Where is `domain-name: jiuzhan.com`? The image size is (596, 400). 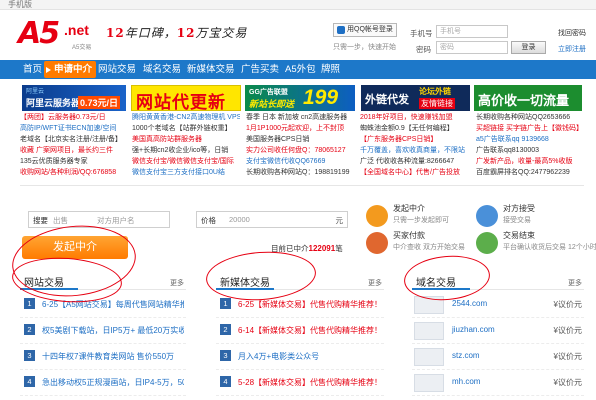
domain-name: jiuzhan.com is located at coordinates (473, 329).